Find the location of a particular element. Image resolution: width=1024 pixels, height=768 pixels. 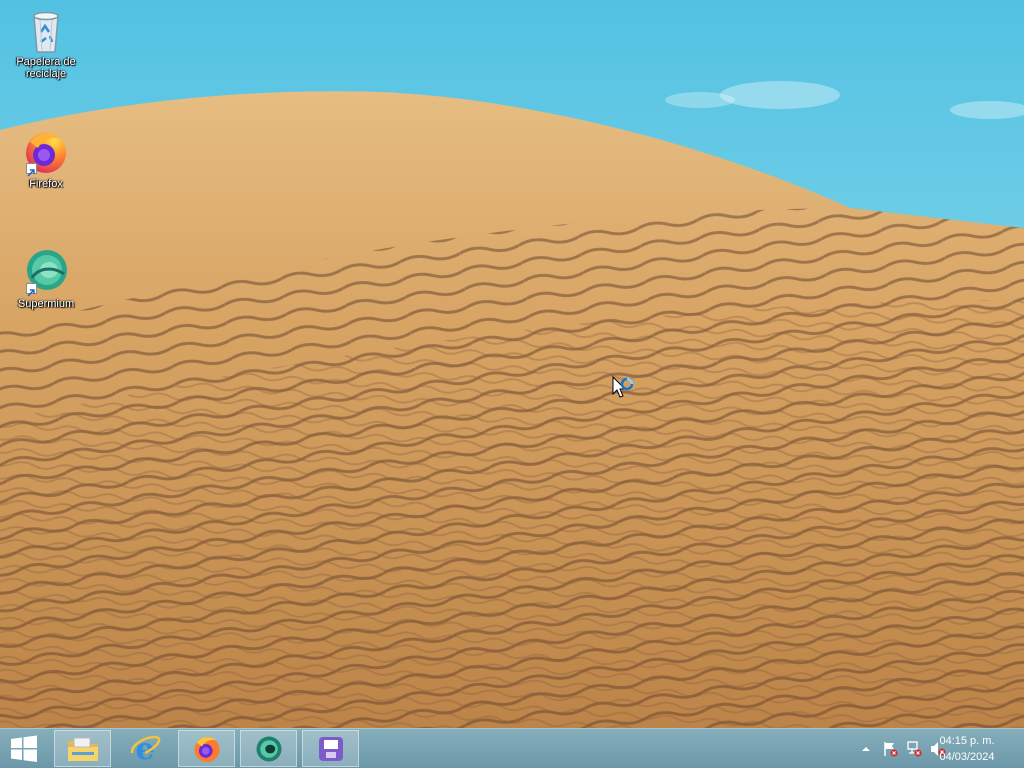

taskbar-floppy-disk-app-button is located at coordinates (330, 748).